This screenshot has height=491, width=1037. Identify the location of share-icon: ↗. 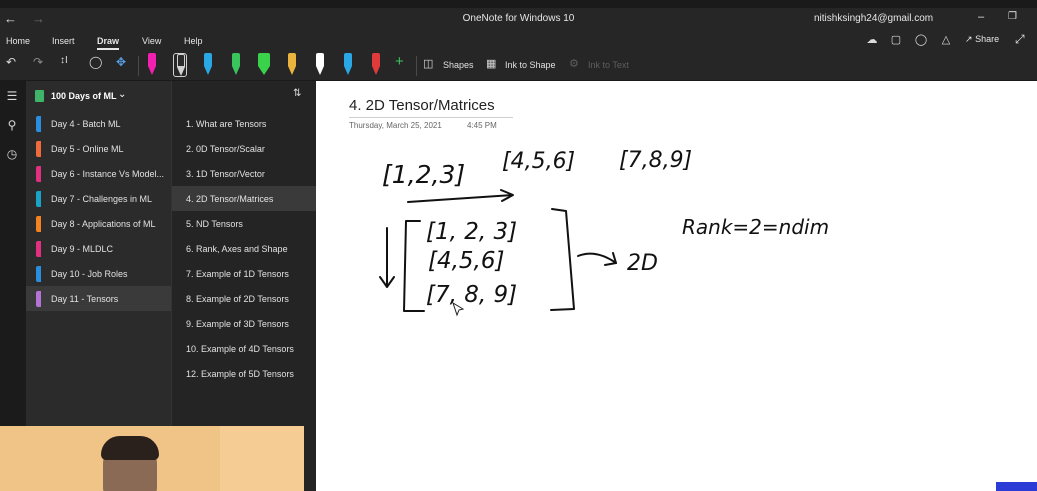
(969, 39).